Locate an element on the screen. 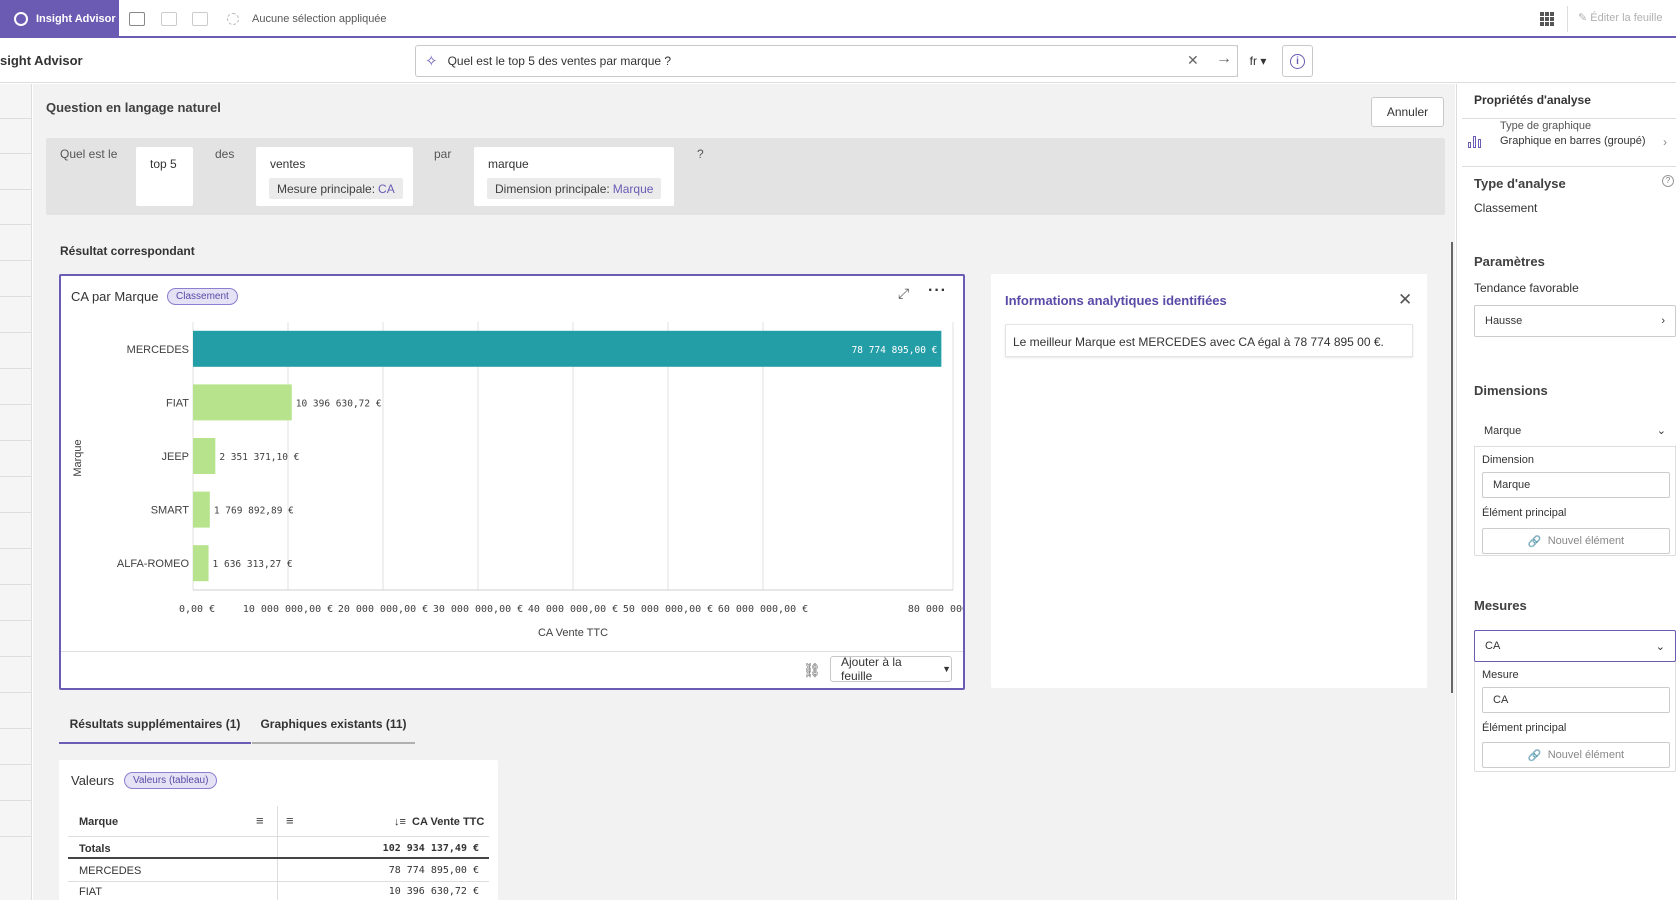 The image size is (1676, 900). x-tick-label: 20 000 000,00 € is located at coordinates (383, 609).